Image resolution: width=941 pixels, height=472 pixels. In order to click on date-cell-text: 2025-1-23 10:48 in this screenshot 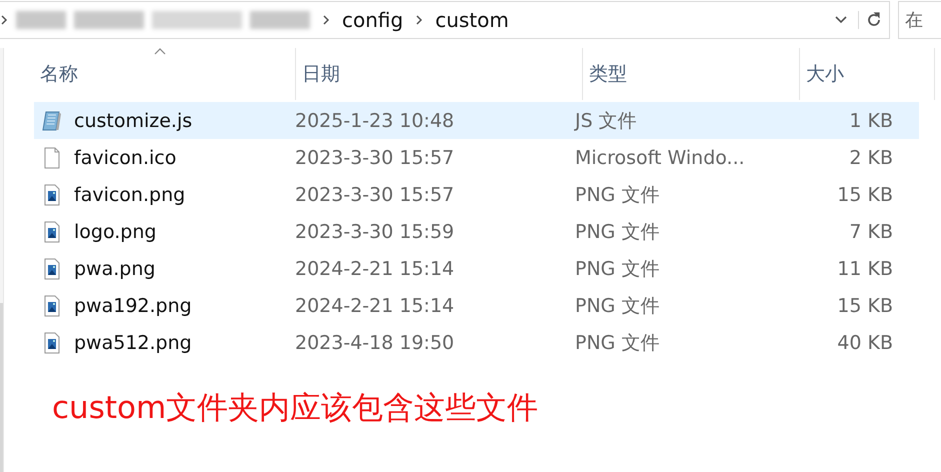, I will do `click(375, 121)`.